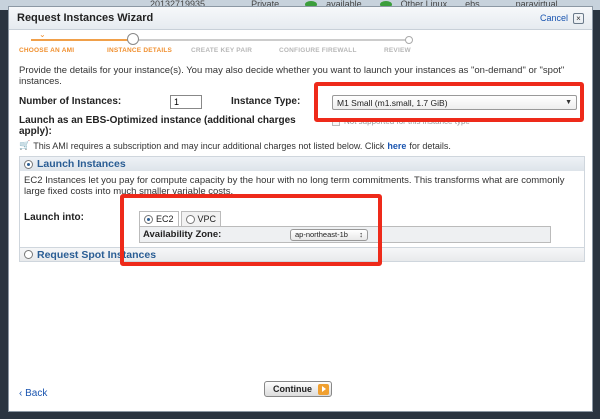 The width and height of the screenshot is (600, 419). I want to click on updown-arrows-icon: ↕, so click(361, 234).